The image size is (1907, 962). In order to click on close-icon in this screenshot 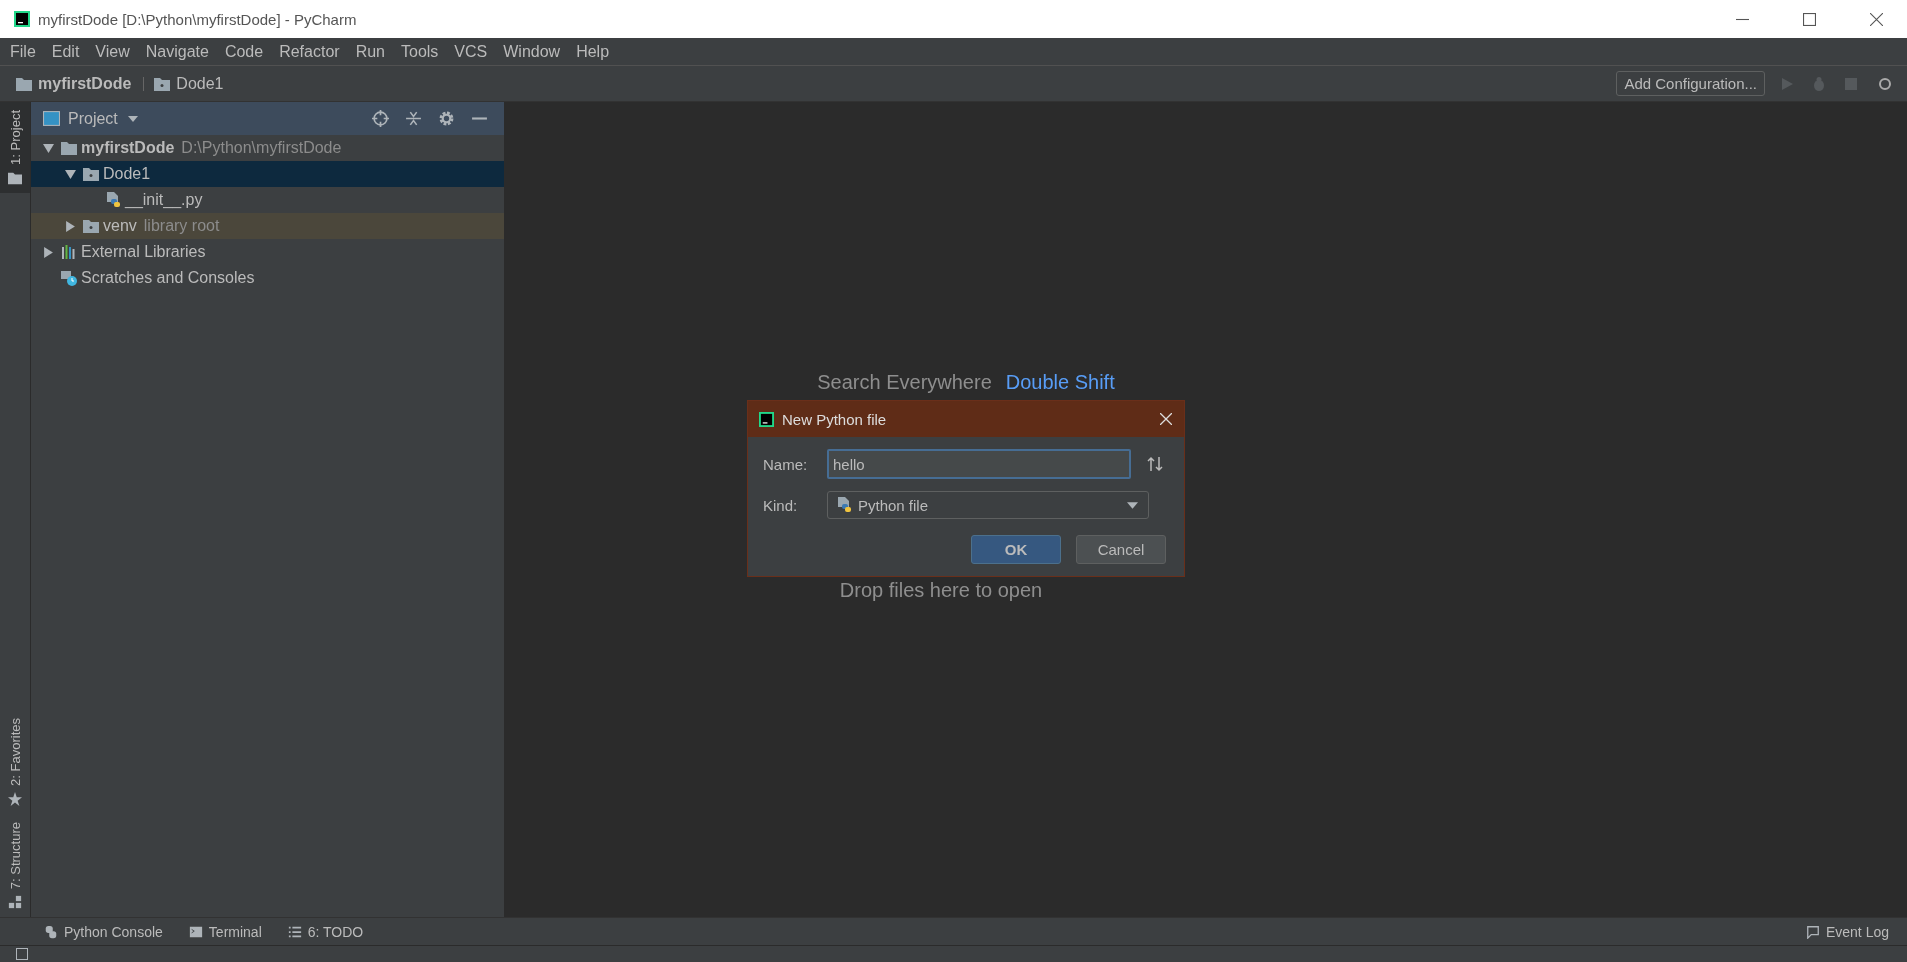, I will do `click(1876, 19)`.